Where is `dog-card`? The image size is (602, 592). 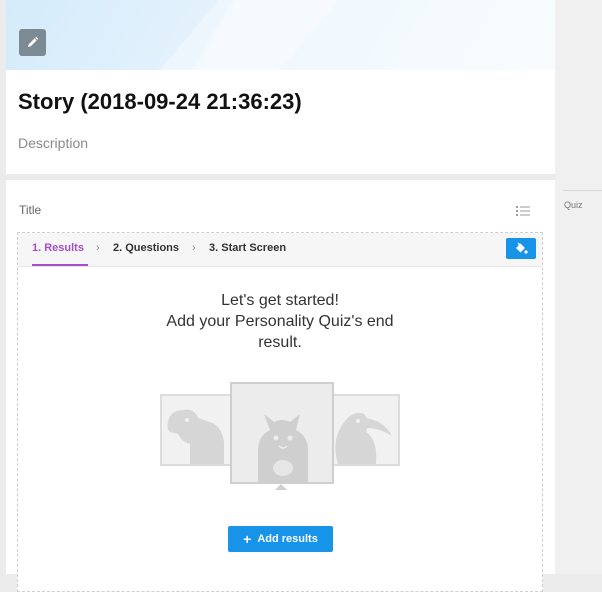
dog-card is located at coordinates (196, 430).